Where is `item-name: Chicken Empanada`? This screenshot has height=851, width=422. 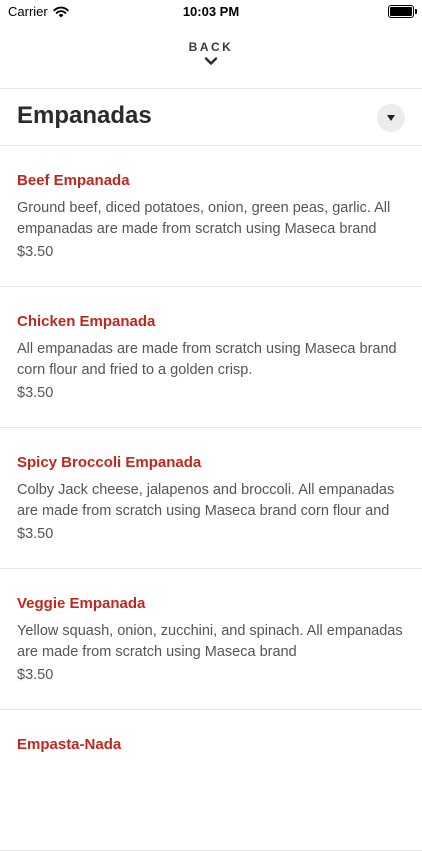 item-name: Chicken Empanada is located at coordinates (86, 321).